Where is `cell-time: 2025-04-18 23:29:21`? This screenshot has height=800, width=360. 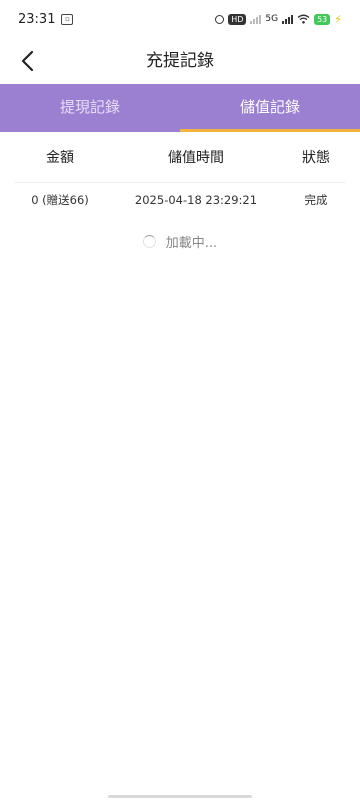
cell-time: 2025-04-18 23:29:21 is located at coordinates (196, 200).